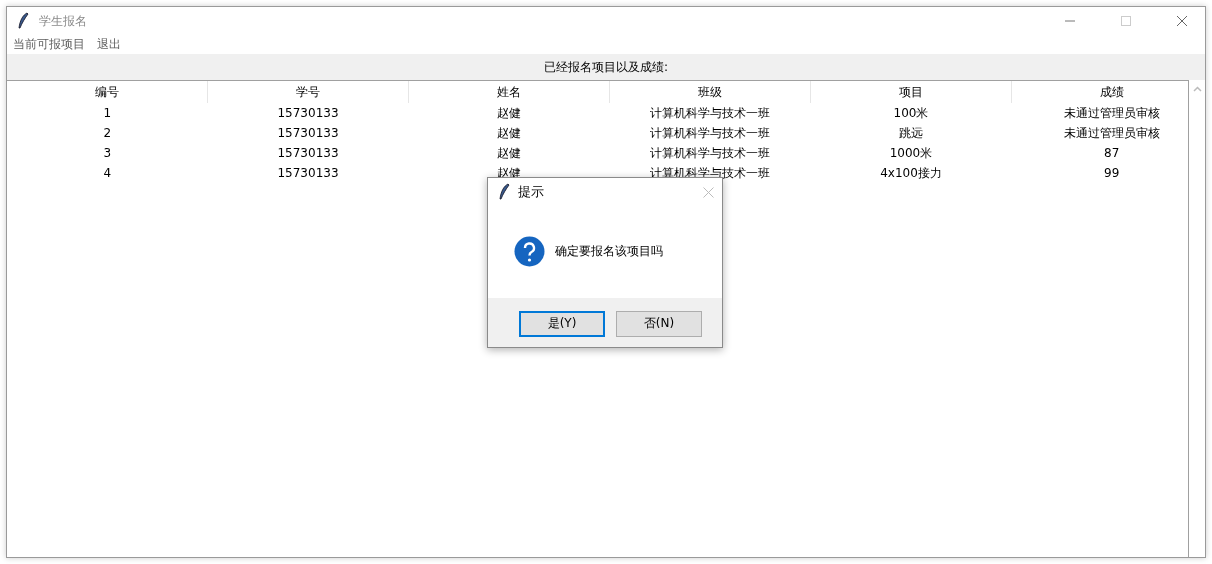 The width and height of the screenshot is (1212, 564). Describe the element at coordinates (1112, 173) in the screenshot. I see `table-cell: 99` at that location.